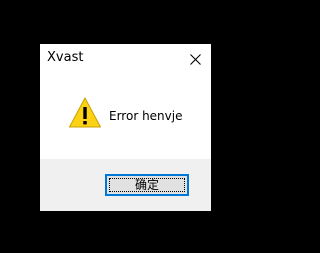 This screenshot has height=253, width=320. What do you see at coordinates (65, 57) in the screenshot?
I see `dialog-title: Xvast` at bounding box center [65, 57].